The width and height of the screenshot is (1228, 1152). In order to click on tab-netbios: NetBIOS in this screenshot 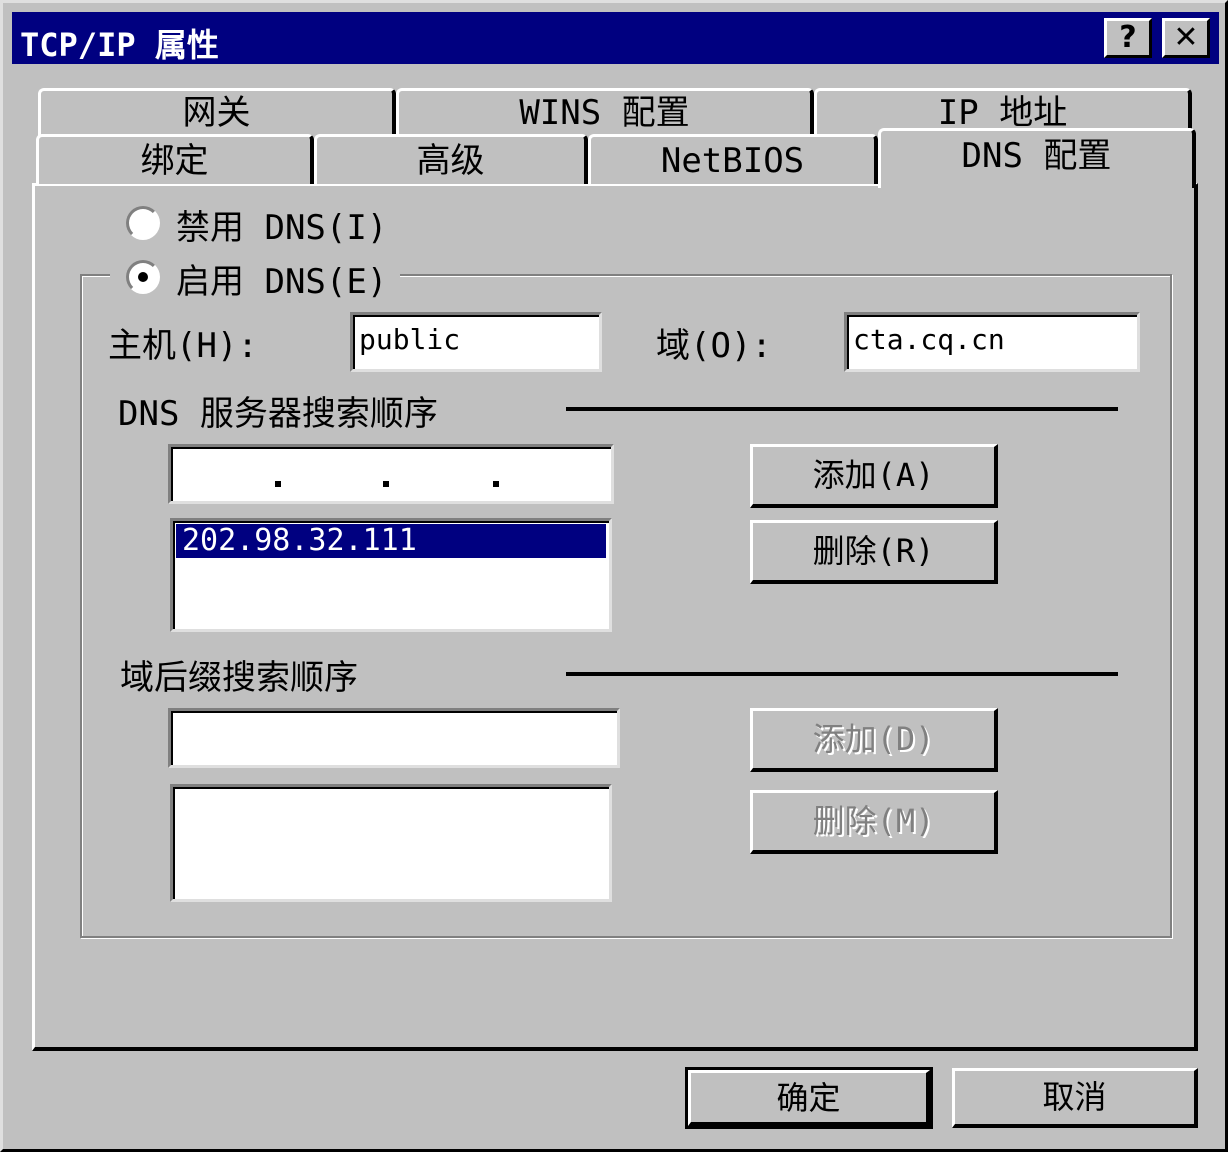, I will do `click(733, 159)`.